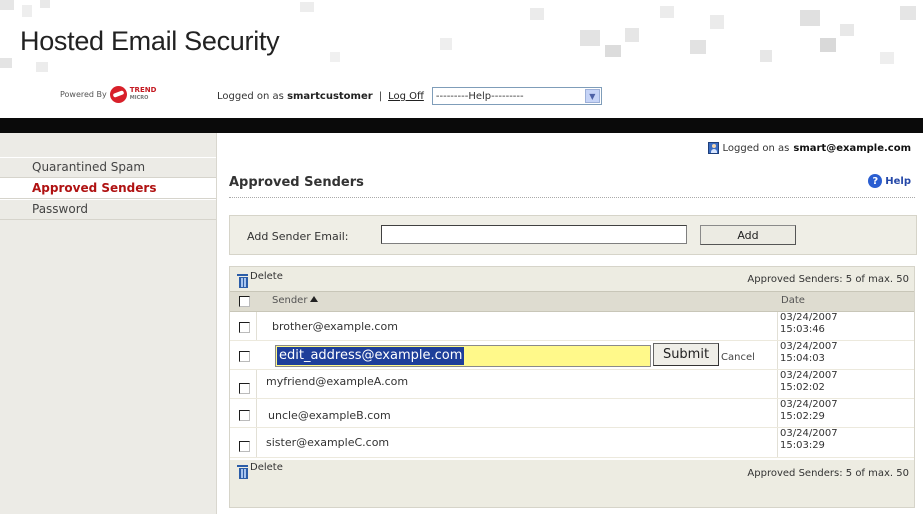 This screenshot has width=923, height=514. What do you see at coordinates (898, 181) in the screenshot?
I see `help-label: Help` at bounding box center [898, 181].